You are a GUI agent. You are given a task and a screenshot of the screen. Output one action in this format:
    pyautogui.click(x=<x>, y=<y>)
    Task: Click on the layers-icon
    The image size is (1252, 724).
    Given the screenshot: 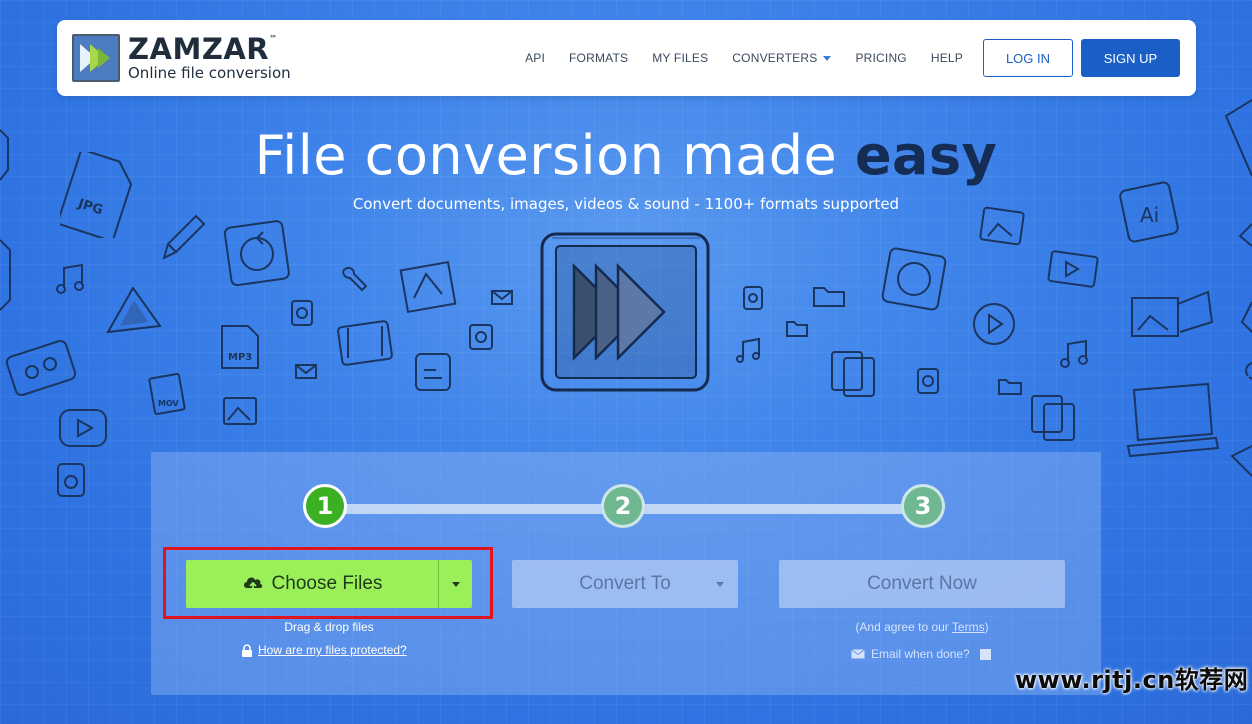 What is the action you would take?
    pyautogui.click(x=429, y=288)
    